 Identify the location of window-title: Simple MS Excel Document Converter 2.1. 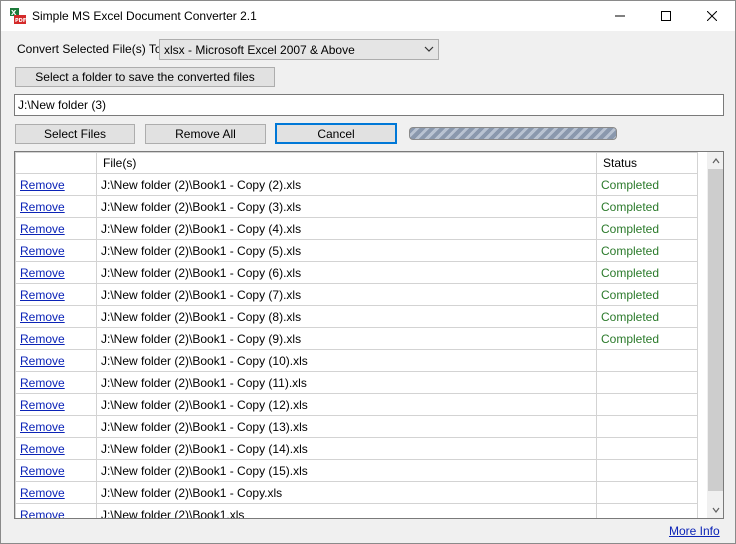
(144, 16).